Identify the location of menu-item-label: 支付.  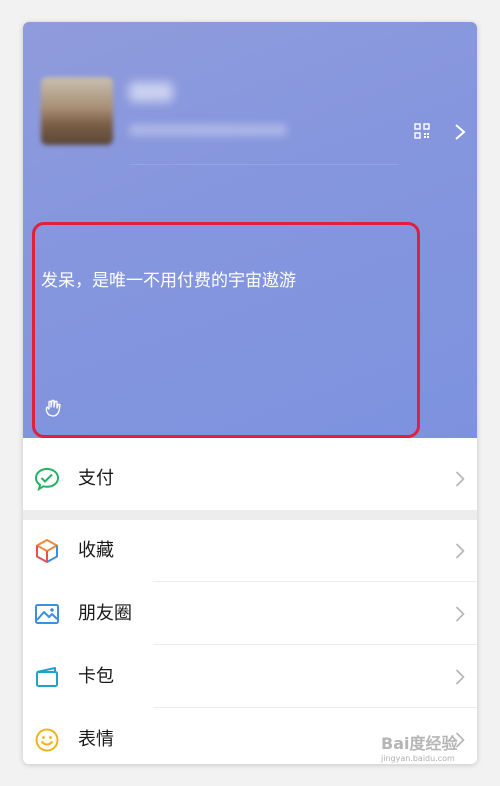
(96, 478).